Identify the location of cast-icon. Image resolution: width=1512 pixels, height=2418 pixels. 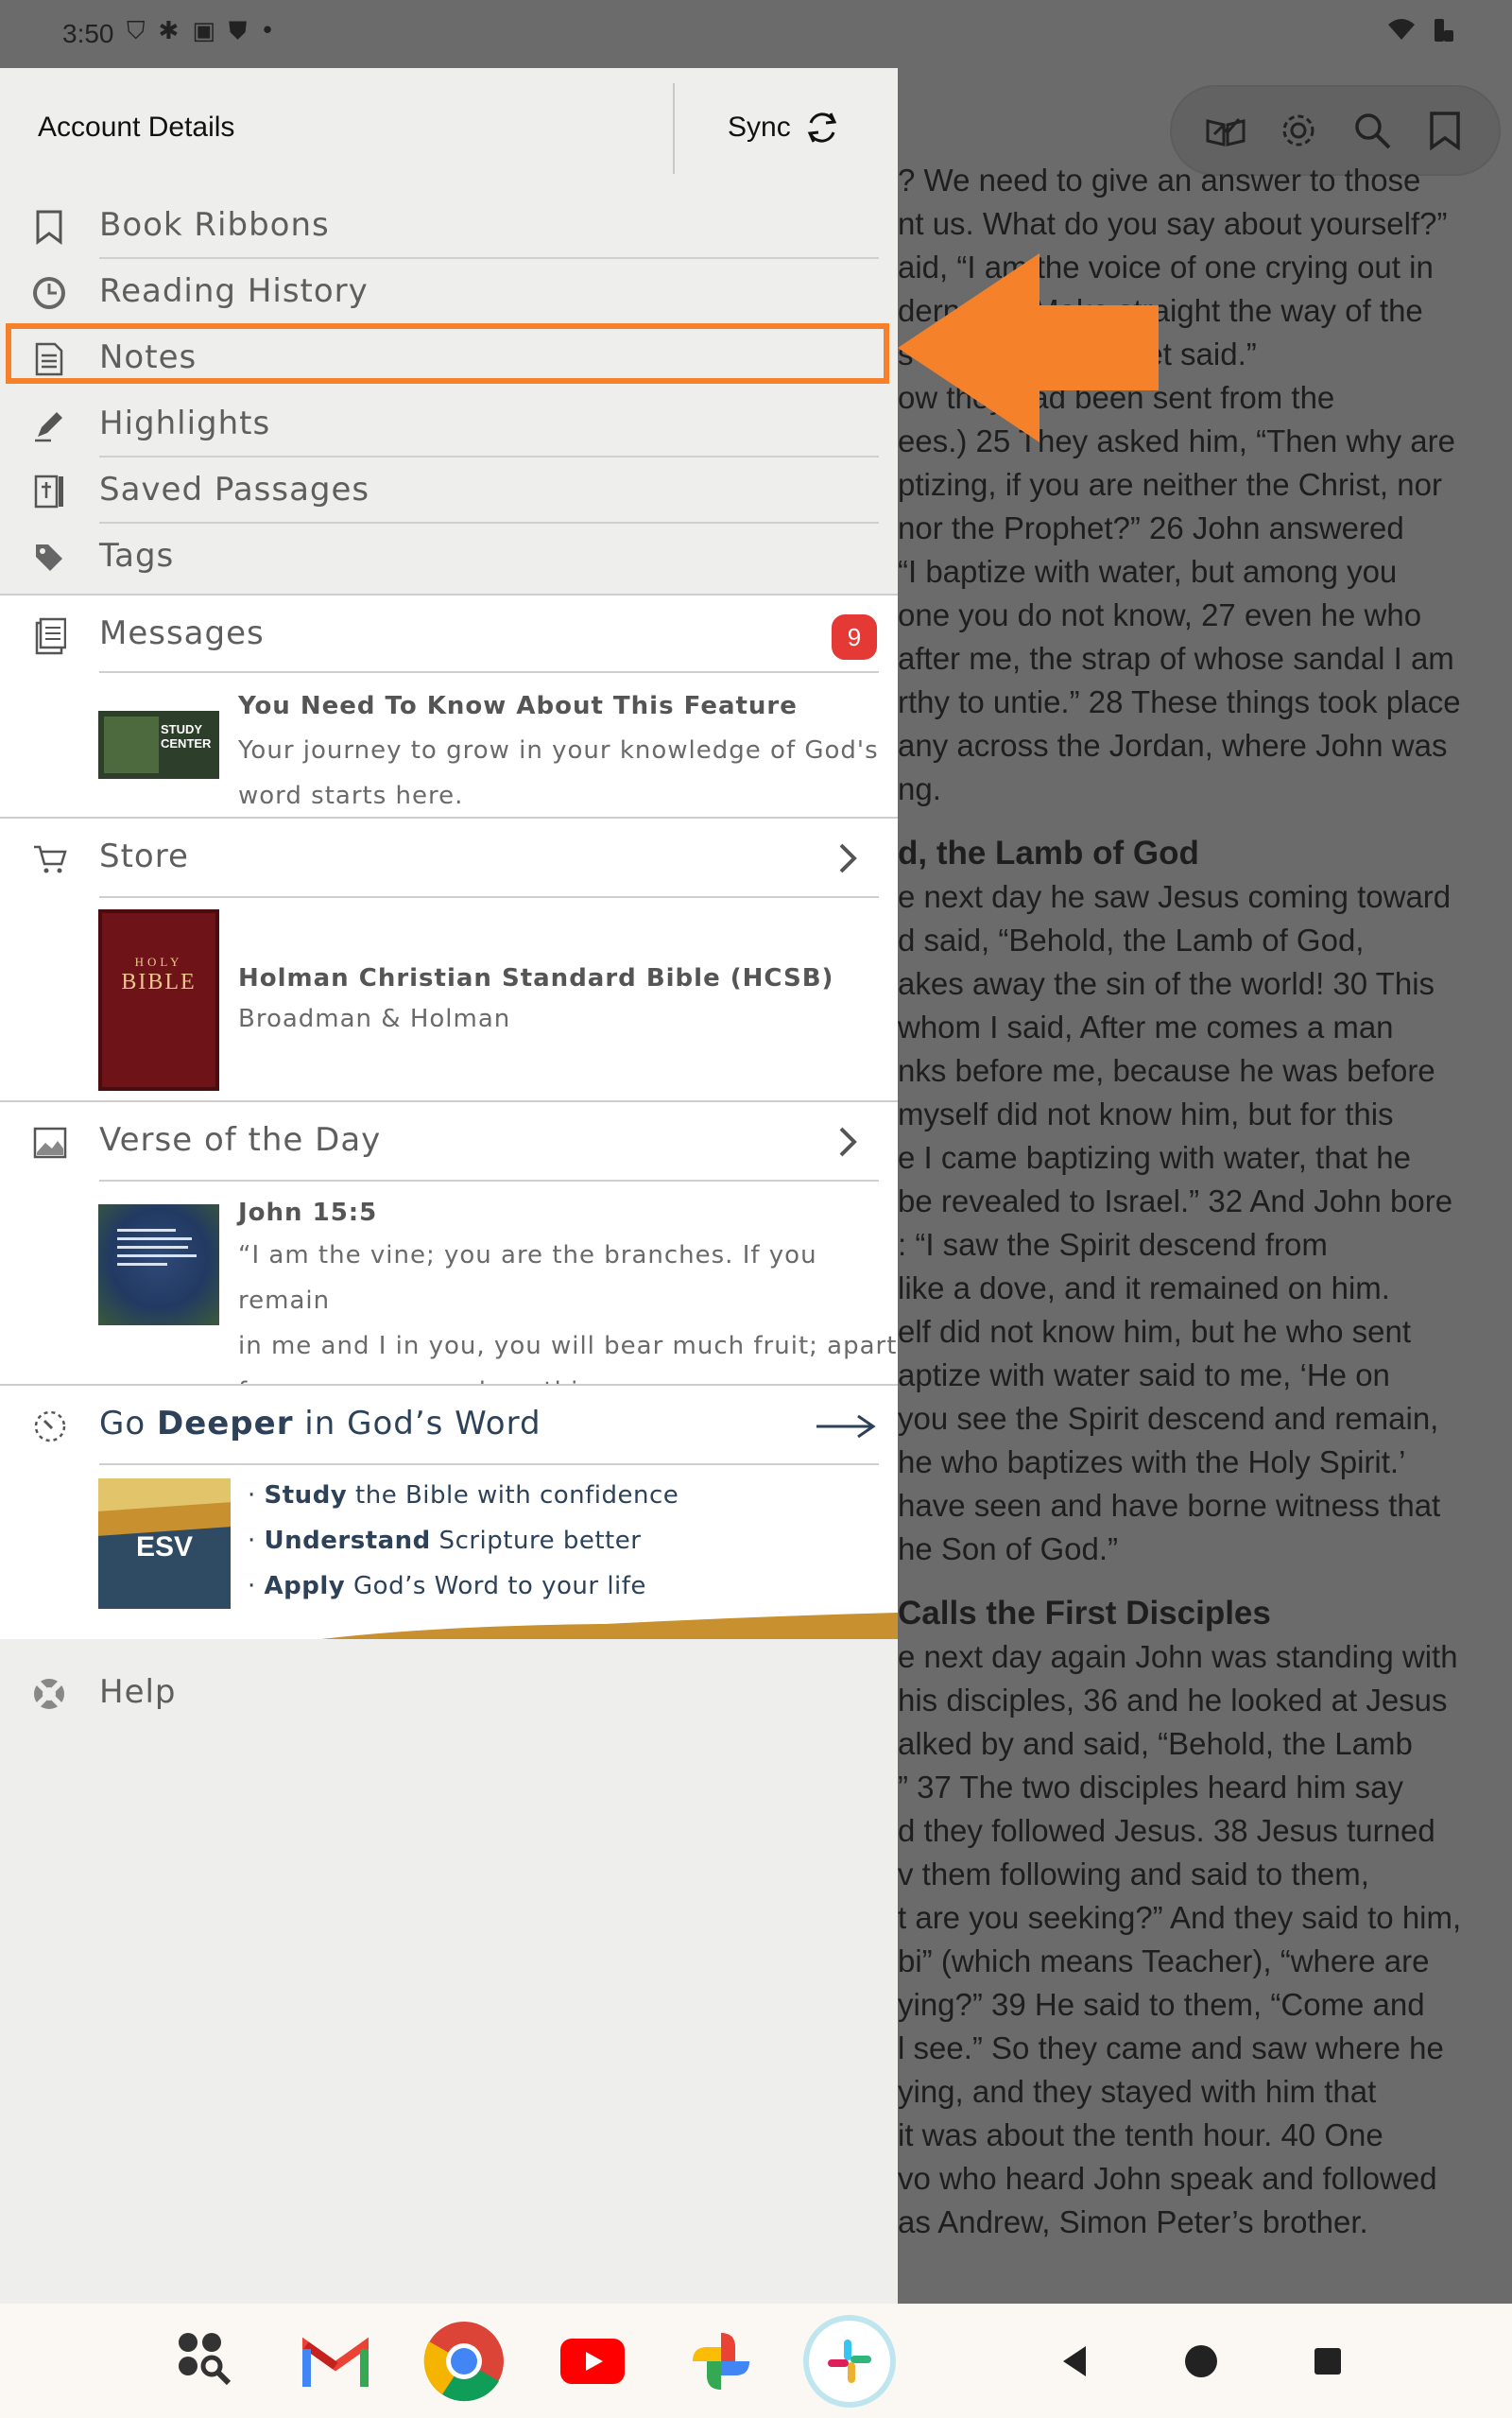
(1443, 33).